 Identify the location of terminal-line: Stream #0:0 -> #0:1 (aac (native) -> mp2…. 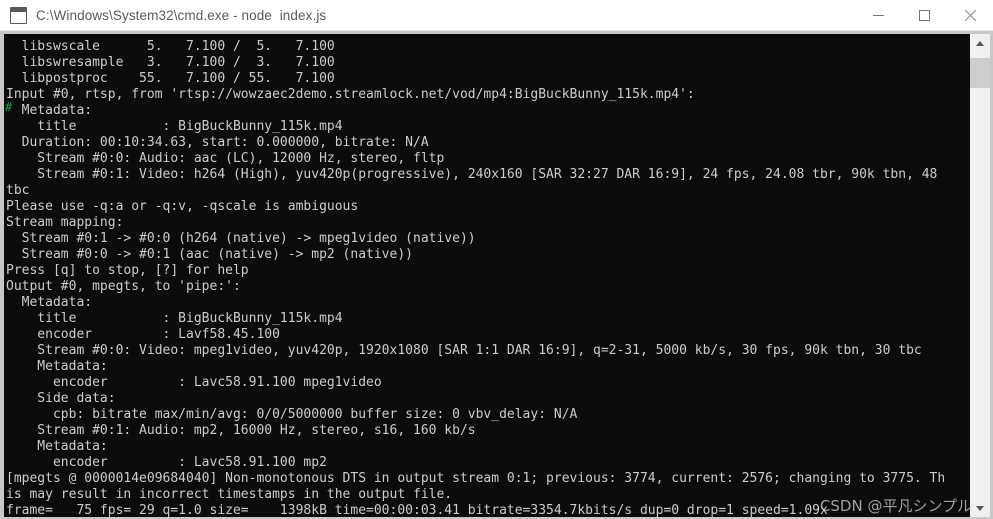
(209, 254).